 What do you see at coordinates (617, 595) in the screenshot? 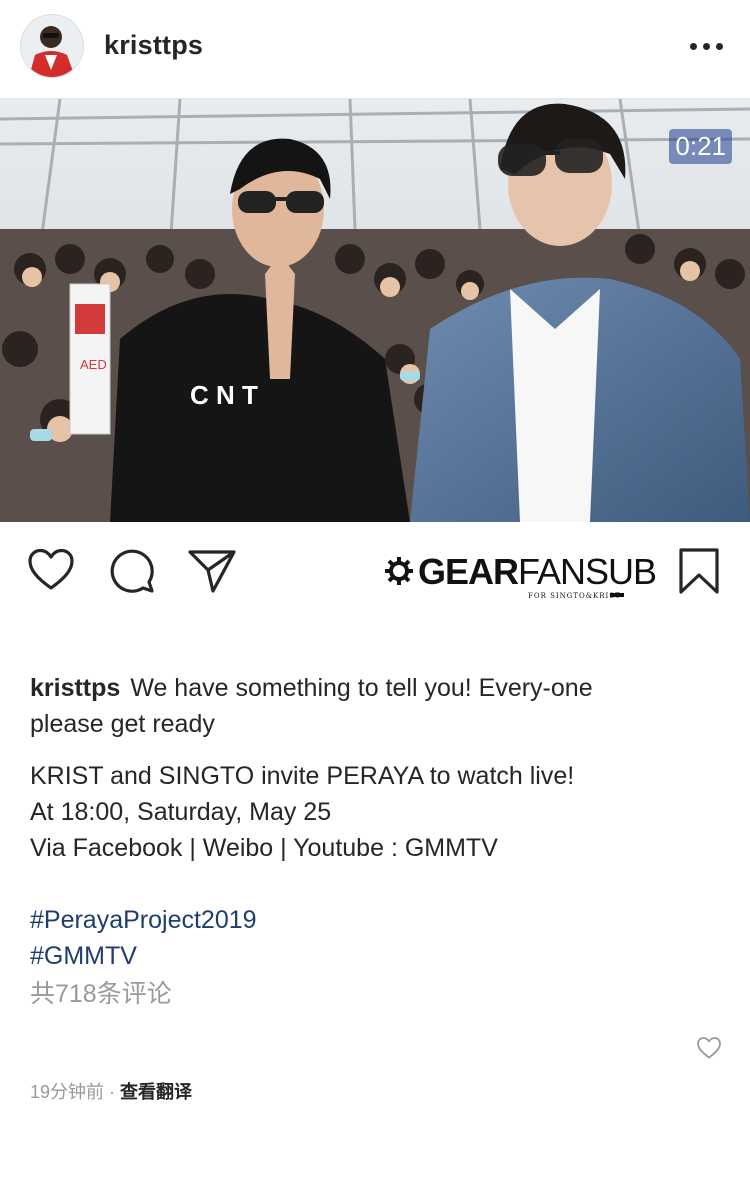
I see `watermark-bar` at bounding box center [617, 595].